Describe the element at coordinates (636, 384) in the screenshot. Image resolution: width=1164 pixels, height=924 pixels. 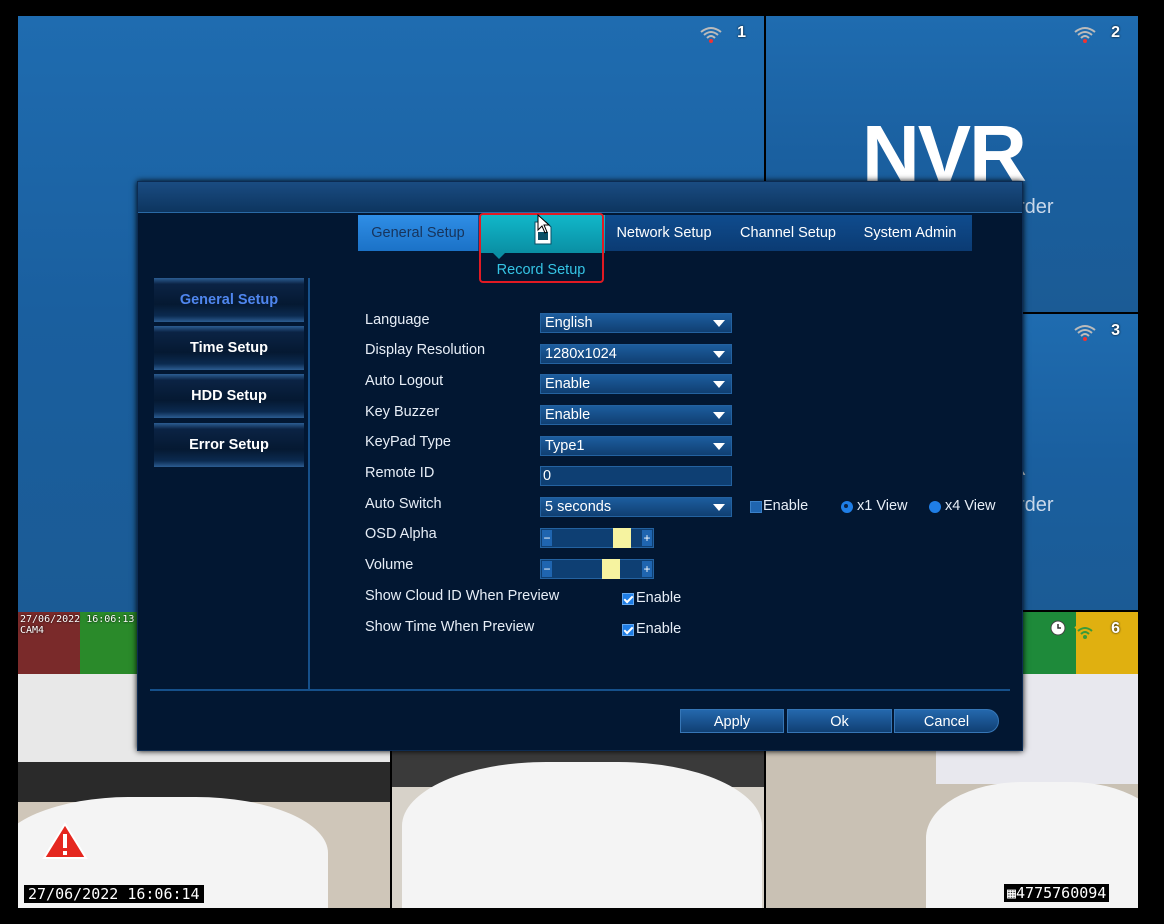
I see `auto-logout-select: Enable` at that location.